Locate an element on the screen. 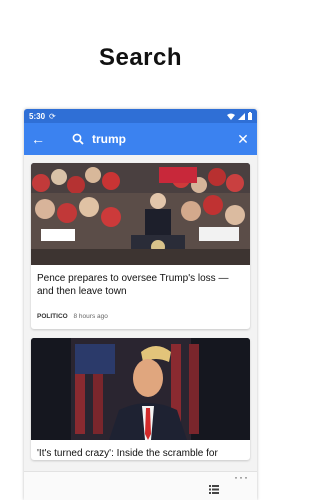  article-time: 8 hours ago is located at coordinates (90, 316).